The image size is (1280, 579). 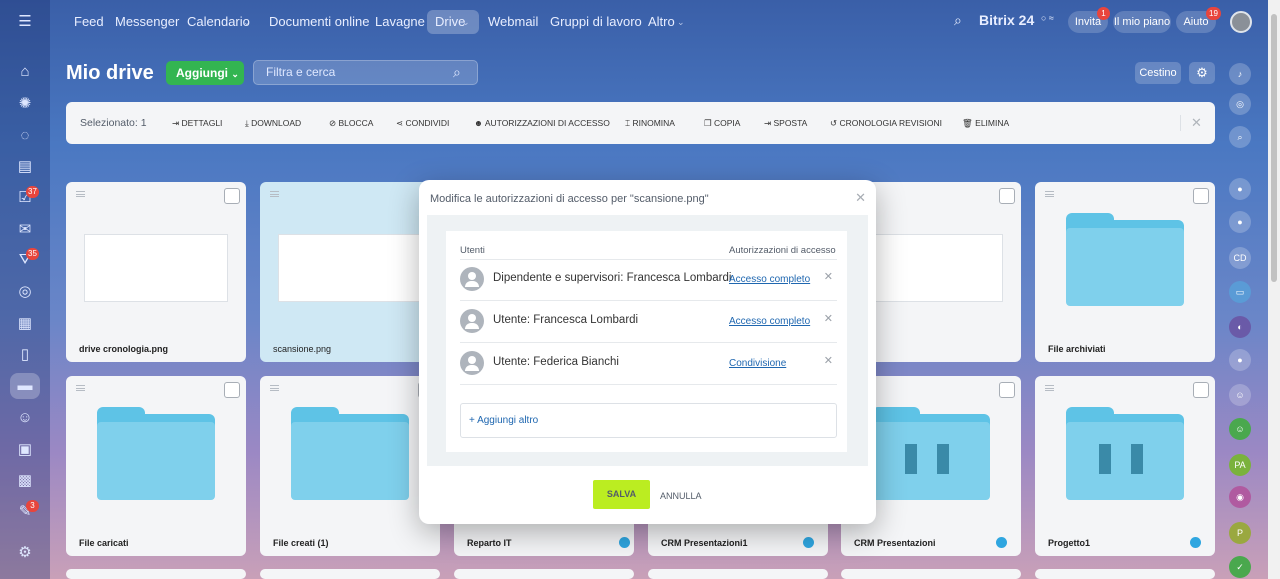 What do you see at coordinates (621, 494) in the screenshot?
I see `save-button: SALVA` at bounding box center [621, 494].